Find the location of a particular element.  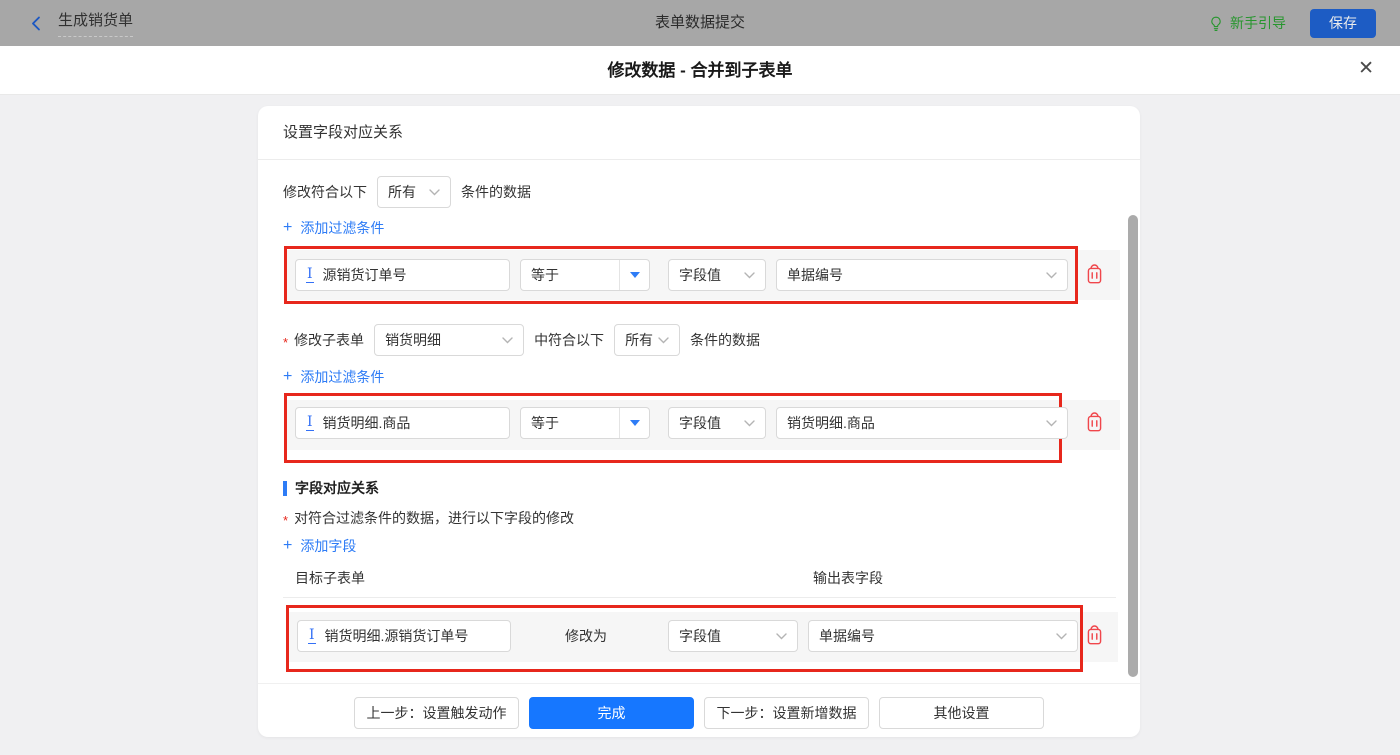

column-header-target: 目标子表单 is located at coordinates (330, 578).